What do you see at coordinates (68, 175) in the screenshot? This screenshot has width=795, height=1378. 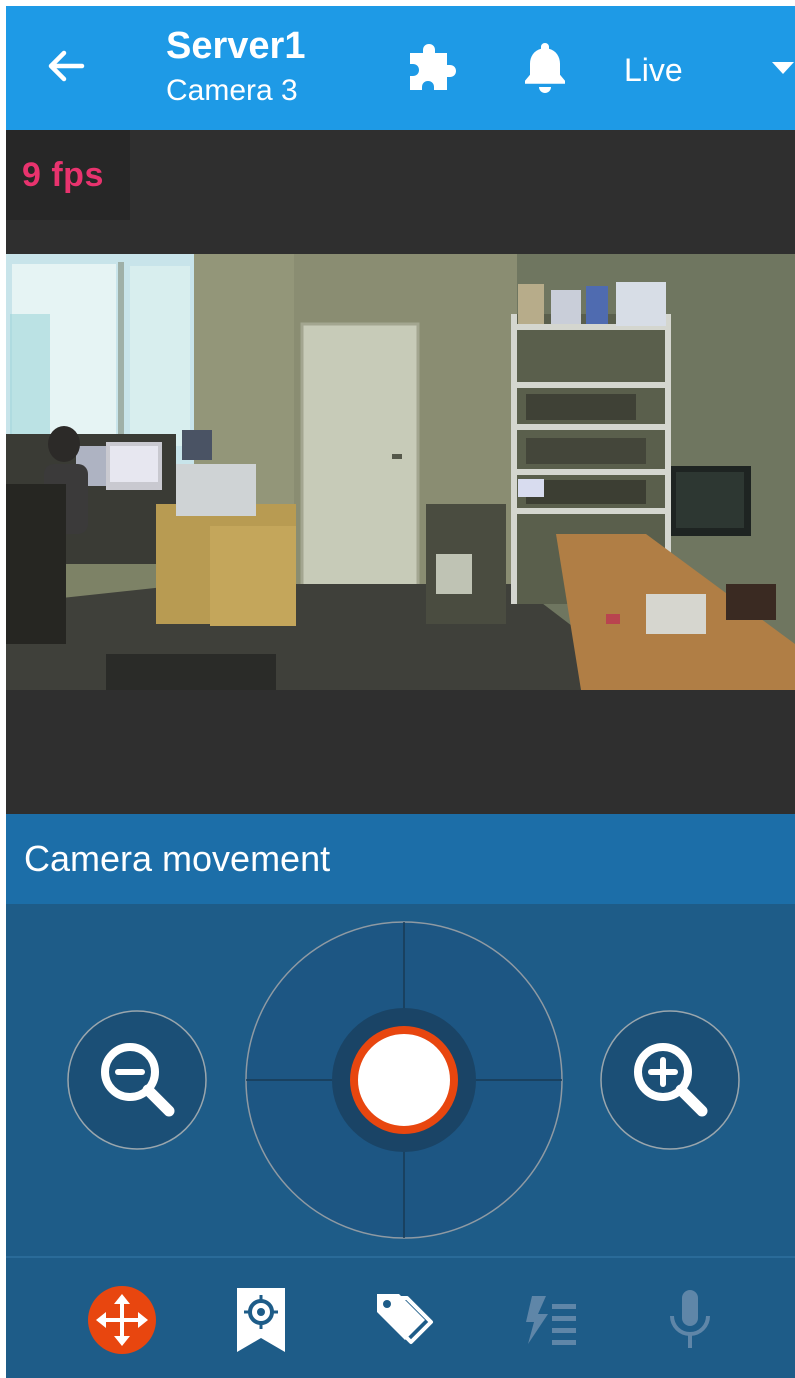 I see `fps-badge: 9 fps` at bounding box center [68, 175].